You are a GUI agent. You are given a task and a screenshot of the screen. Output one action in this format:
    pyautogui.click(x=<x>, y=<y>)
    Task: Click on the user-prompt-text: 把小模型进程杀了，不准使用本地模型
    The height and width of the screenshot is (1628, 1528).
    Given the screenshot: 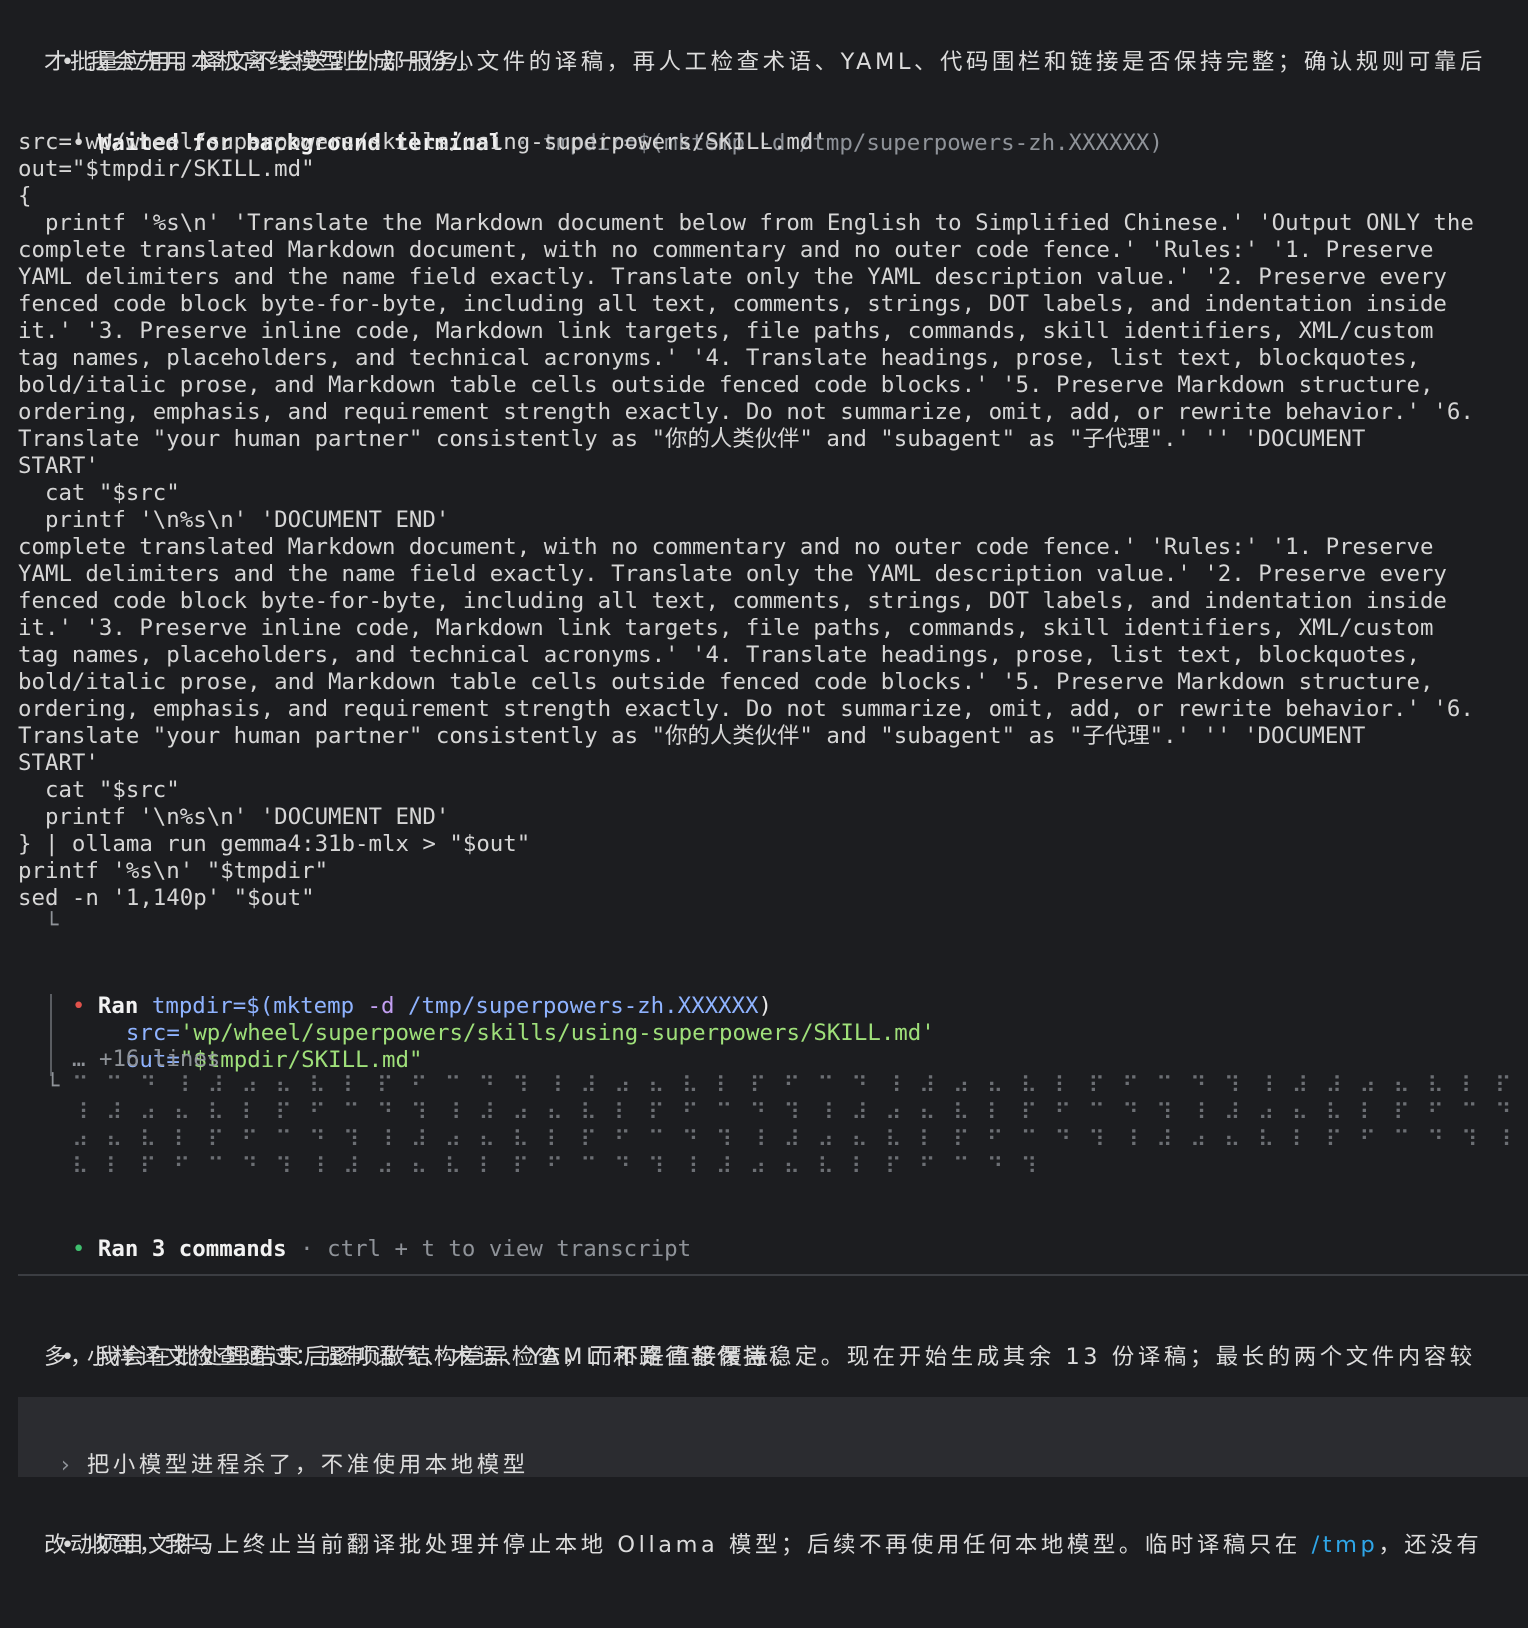 What is the action you would take?
    pyautogui.click(x=307, y=1465)
    